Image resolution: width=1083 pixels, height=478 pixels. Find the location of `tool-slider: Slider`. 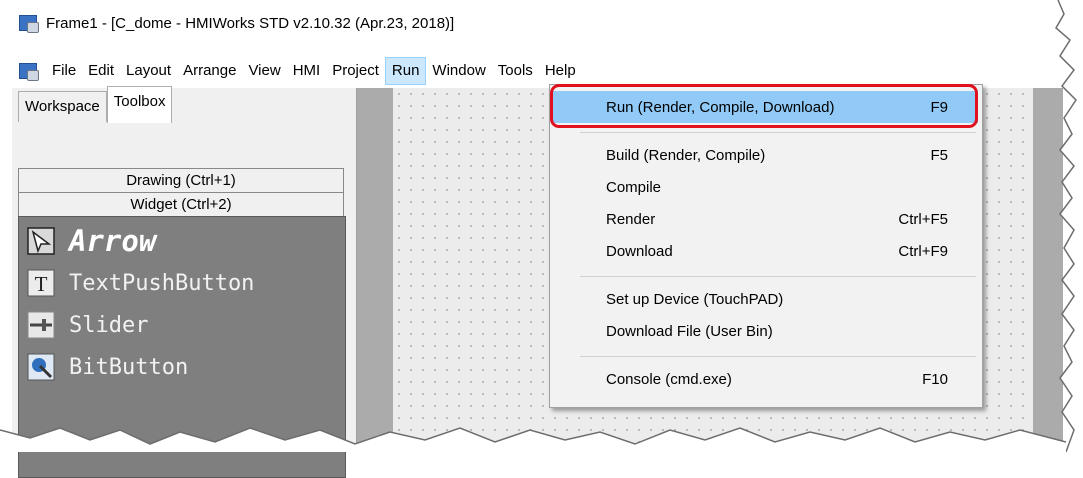

tool-slider: Slider is located at coordinates (87, 325).